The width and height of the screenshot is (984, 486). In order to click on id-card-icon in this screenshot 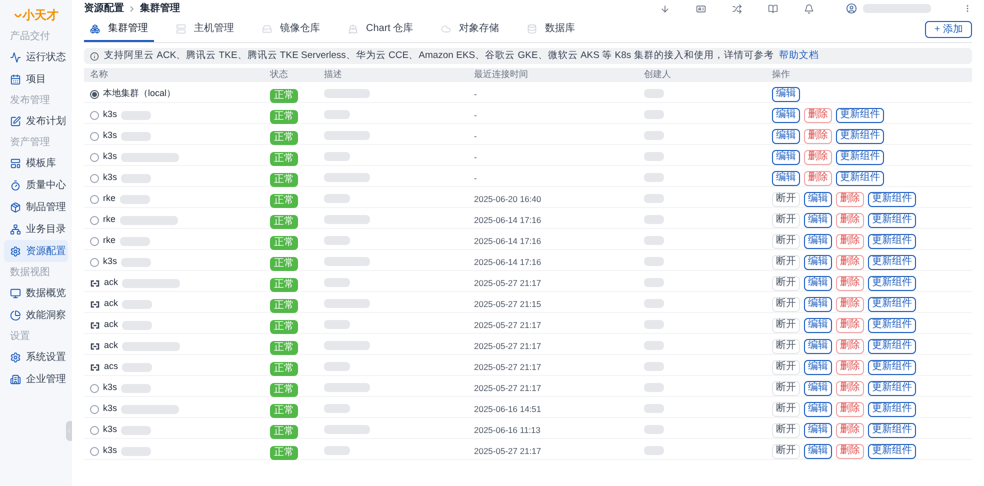, I will do `click(701, 9)`.